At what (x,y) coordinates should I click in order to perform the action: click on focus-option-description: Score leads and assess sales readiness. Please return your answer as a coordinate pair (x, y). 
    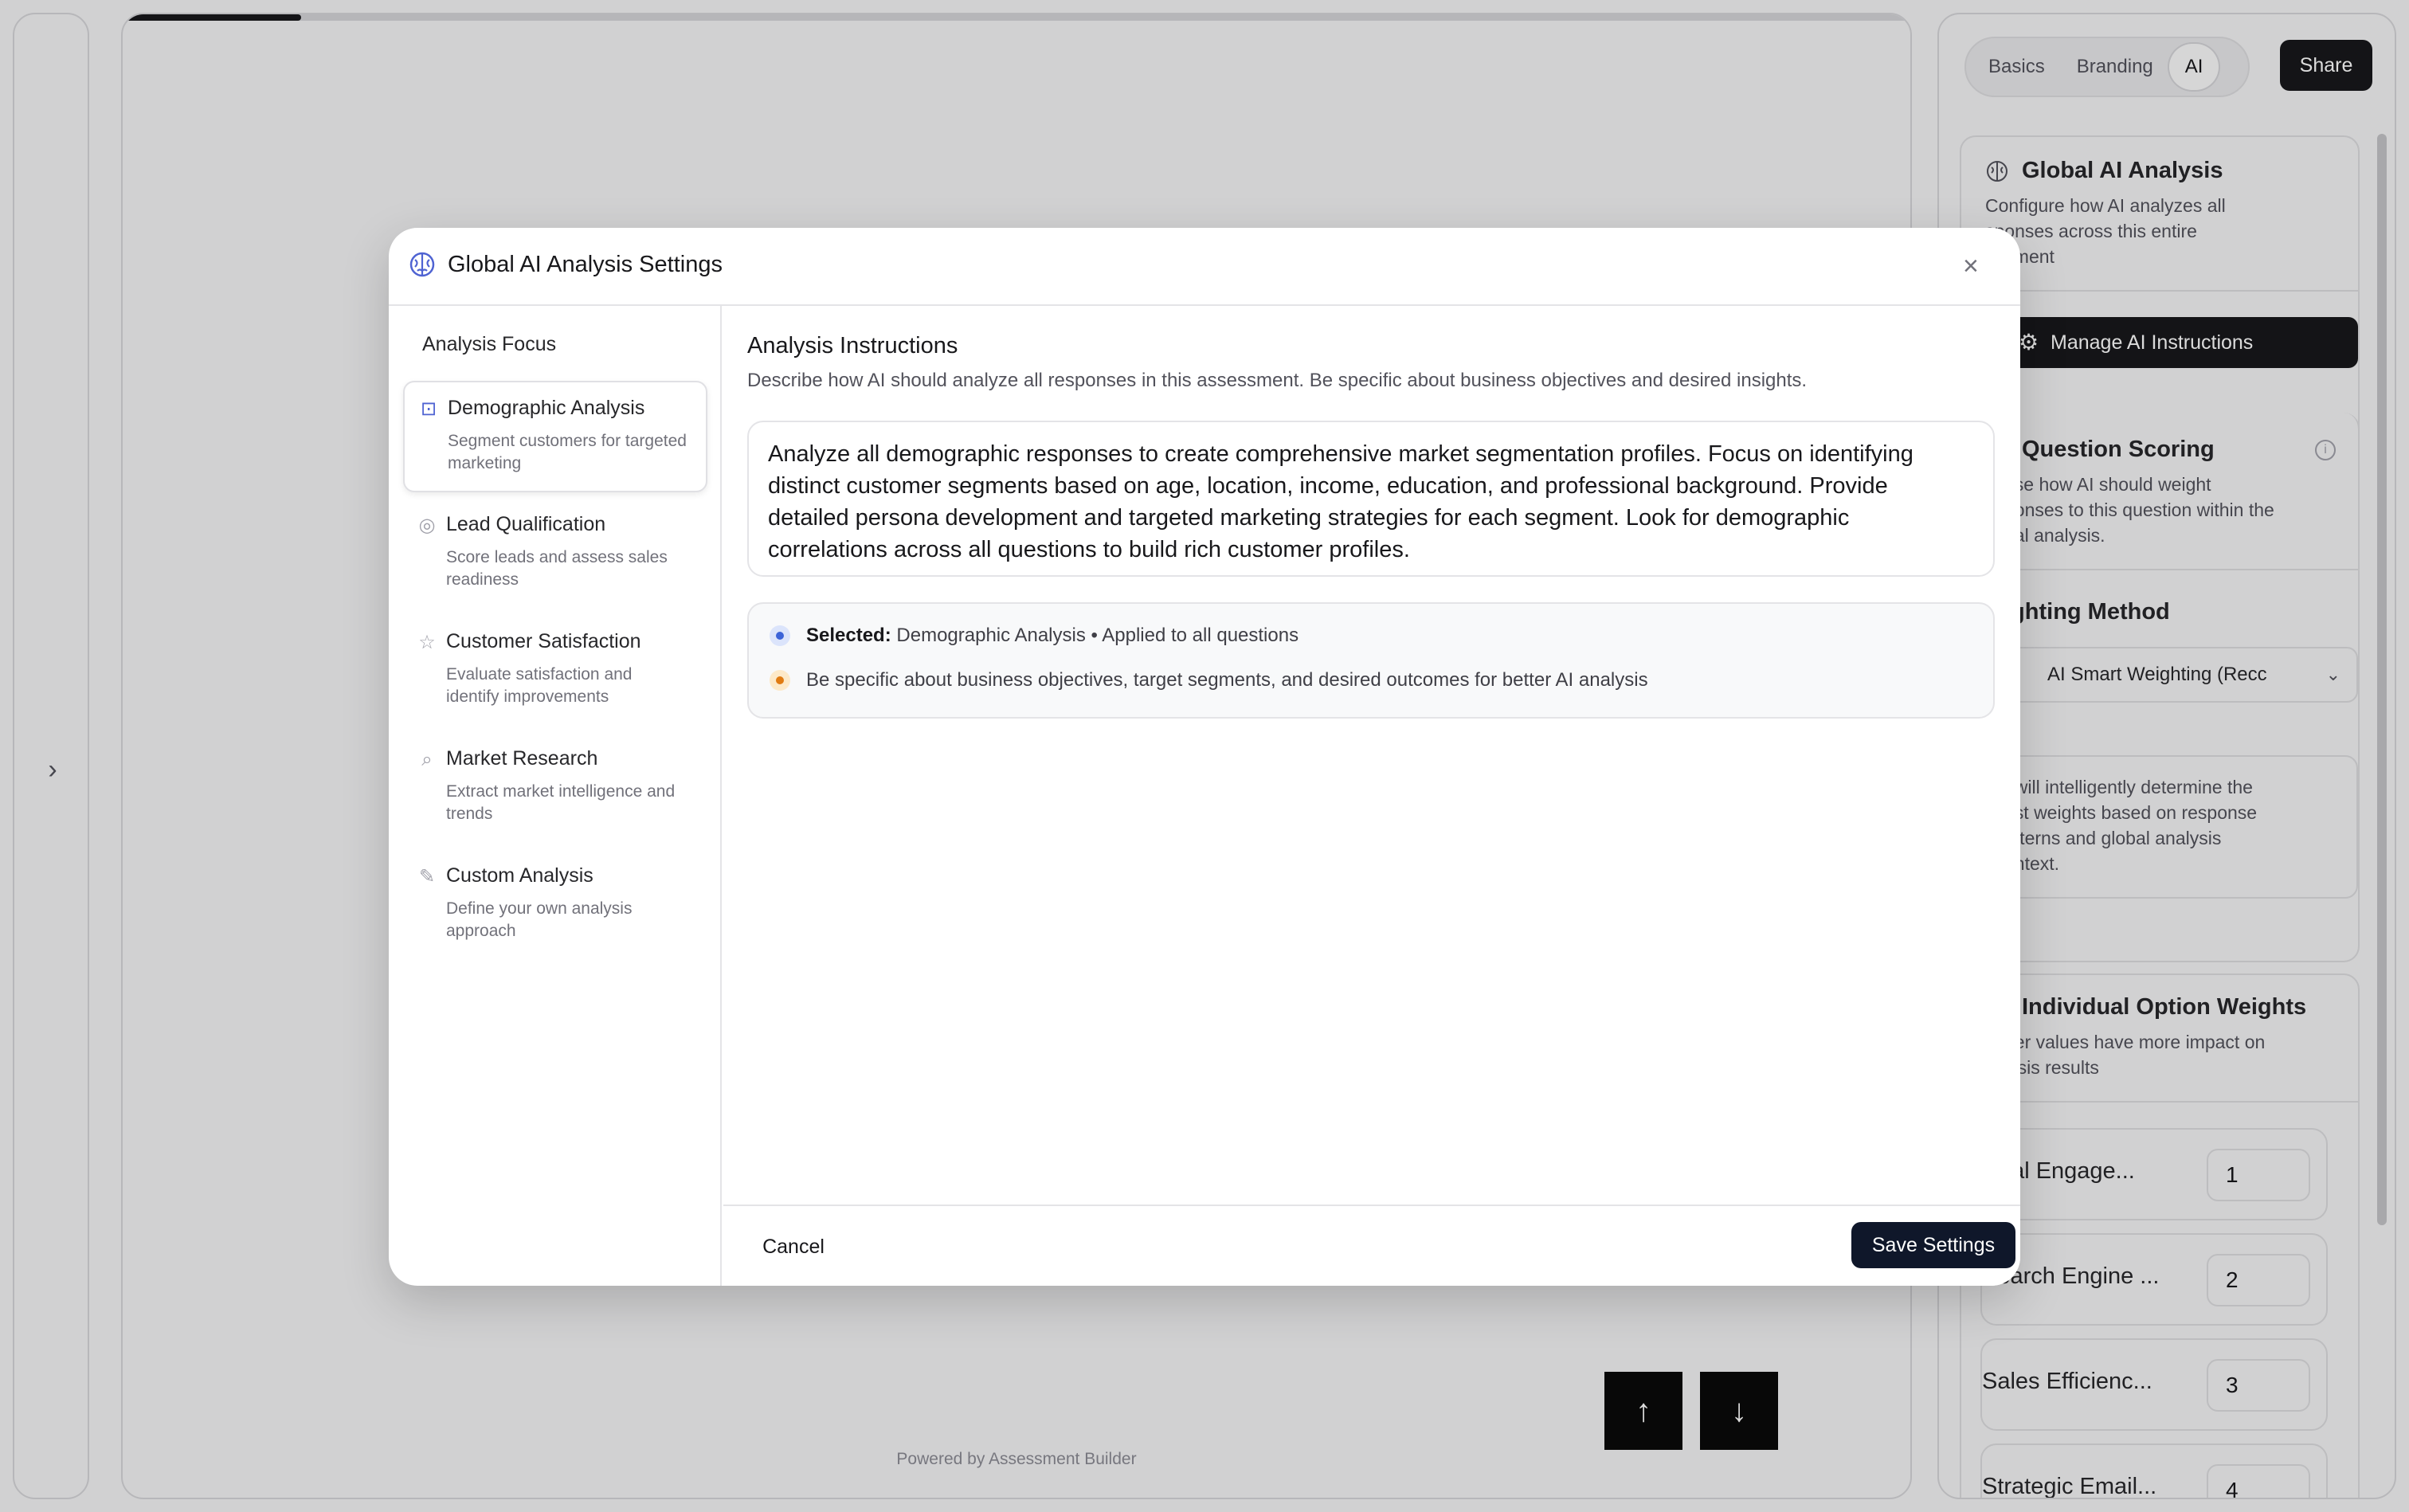
    Looking at the image, I should click on (557, 568).